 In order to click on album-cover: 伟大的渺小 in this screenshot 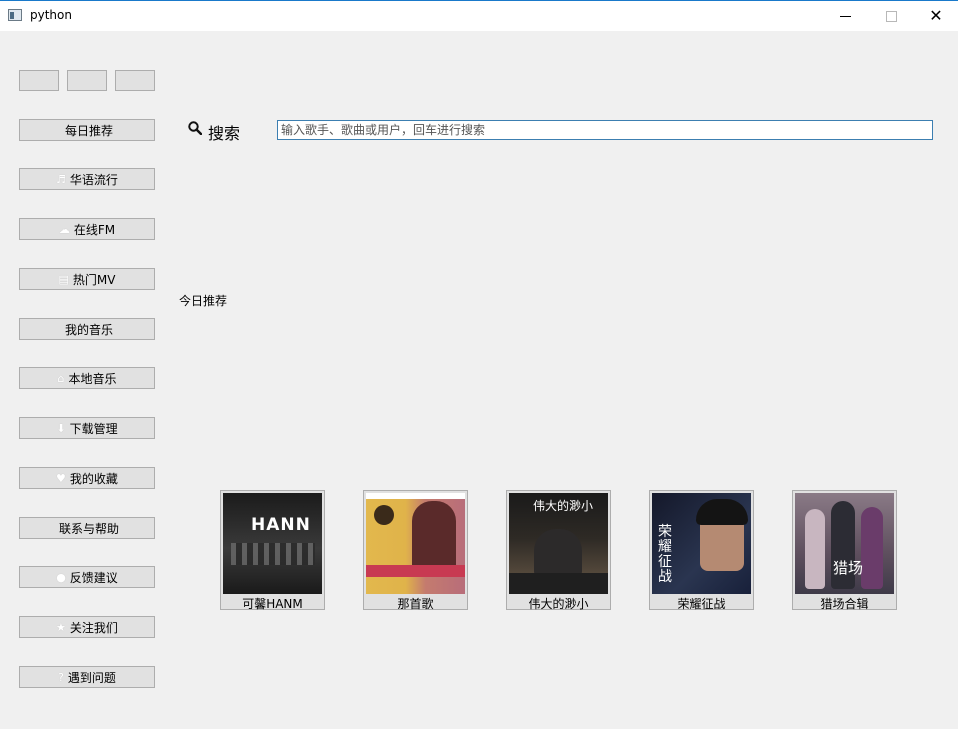, I will do `click(558, 543)`.